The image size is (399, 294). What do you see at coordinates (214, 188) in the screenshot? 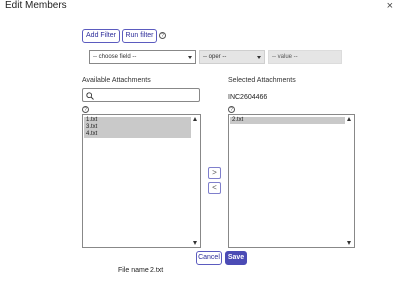
I see `remove-selected-button: <` at bounding box center [214, 188].